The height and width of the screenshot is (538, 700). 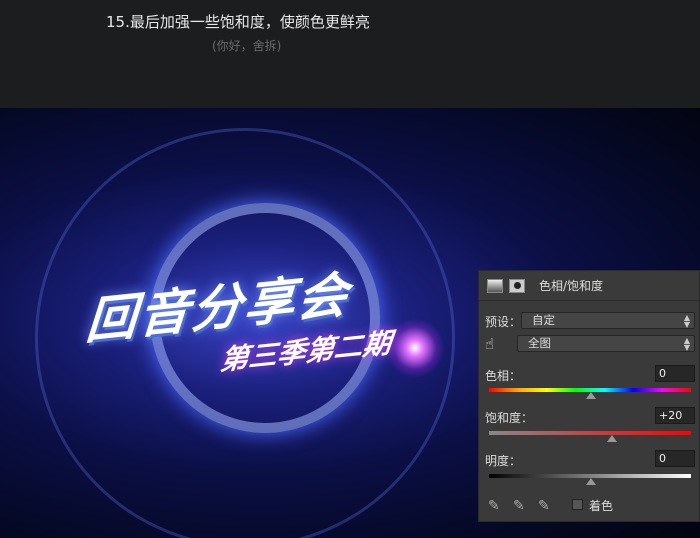 What do you see at coordinates (509, 418) in the screenshot?
I see `saturation-label: 饱和度：` at bounding box center [509, 418].